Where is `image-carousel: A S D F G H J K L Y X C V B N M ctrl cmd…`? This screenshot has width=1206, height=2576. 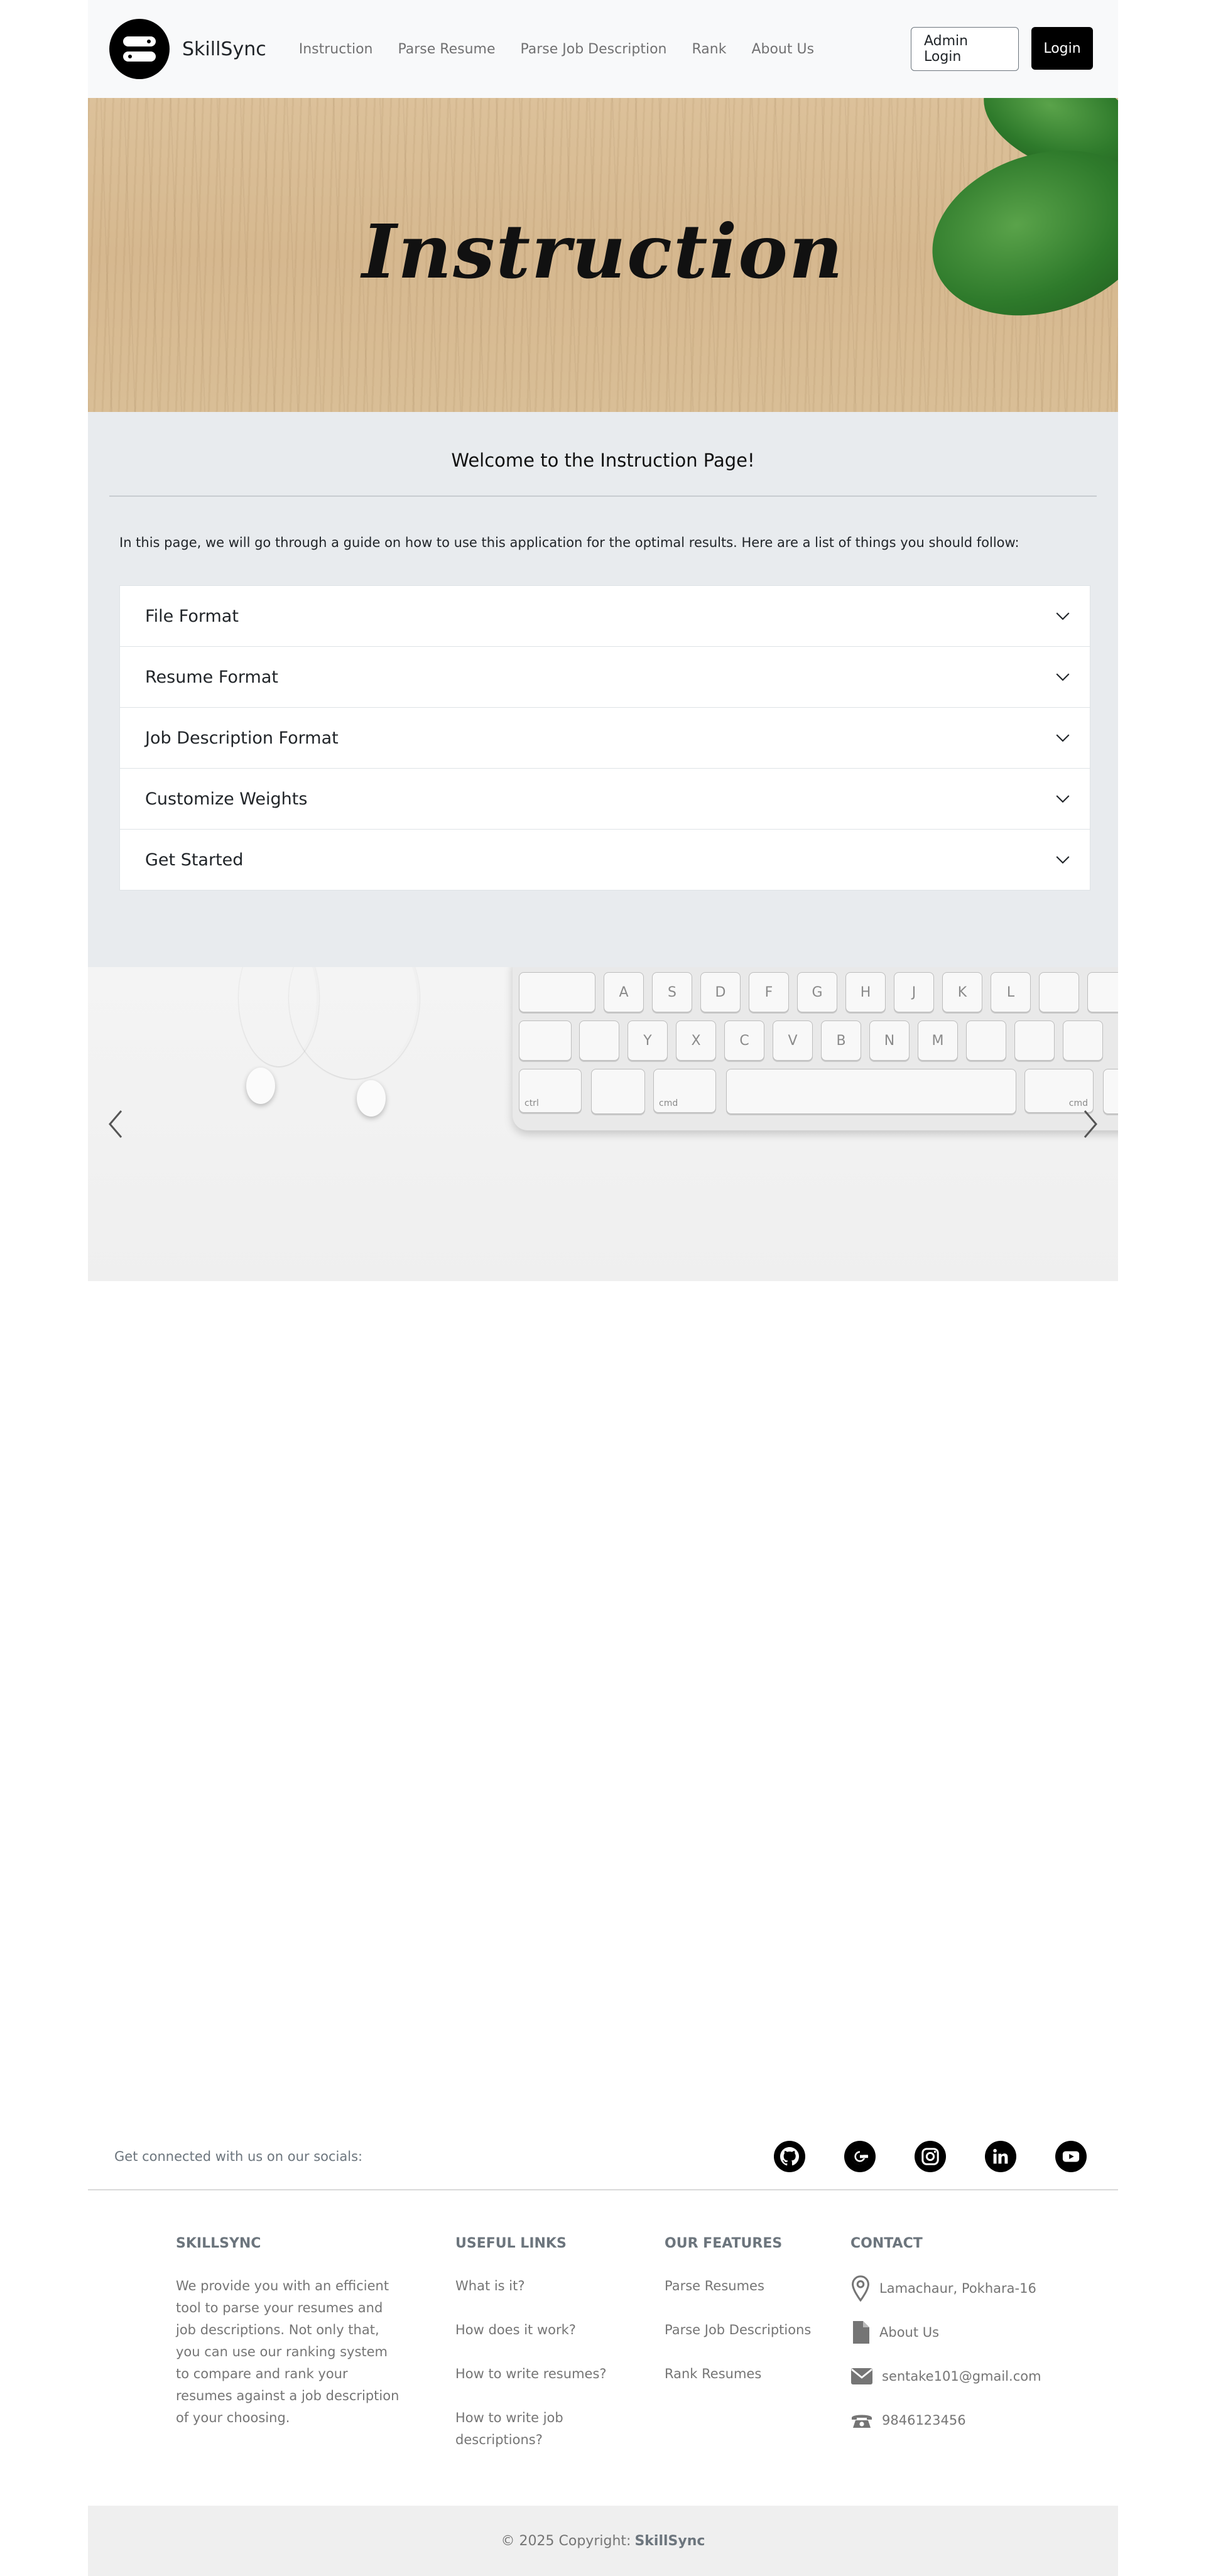 image-carousel: A S D F G H J K L Y X C V B N M ctrl cmd… is located at coordinates (603, 1124).